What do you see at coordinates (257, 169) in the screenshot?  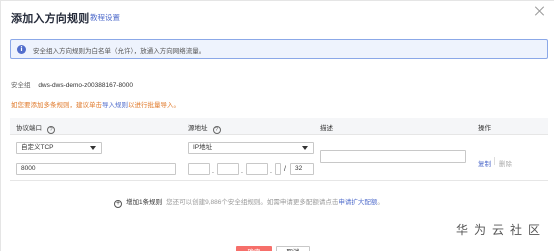 I see `ip-octet-3-input` at bounding box center [257, 169].